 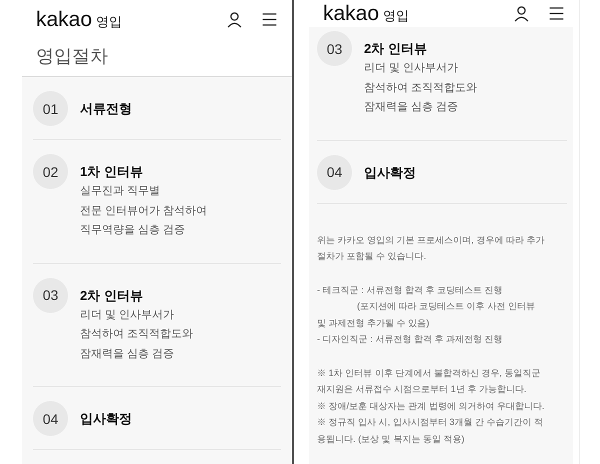 What do you see at coordinates (106, 108) in the screenshot?
I see `step-title: 서류전형` at bounding box center [106, 108].